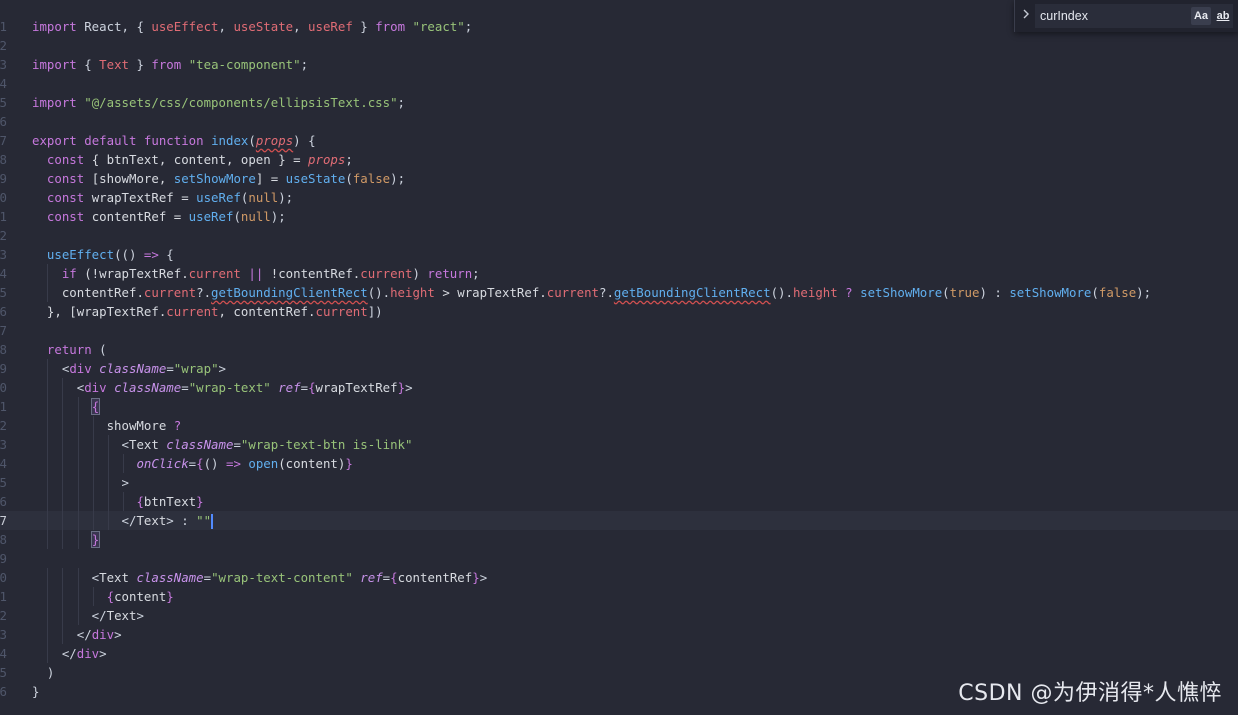 The image size is (1238, 715). What do you see at coordinates (619, 463) in the screenshot?
I see `code-line: 24 onClick={() => open(content)}` at bounding box center [619, 463].